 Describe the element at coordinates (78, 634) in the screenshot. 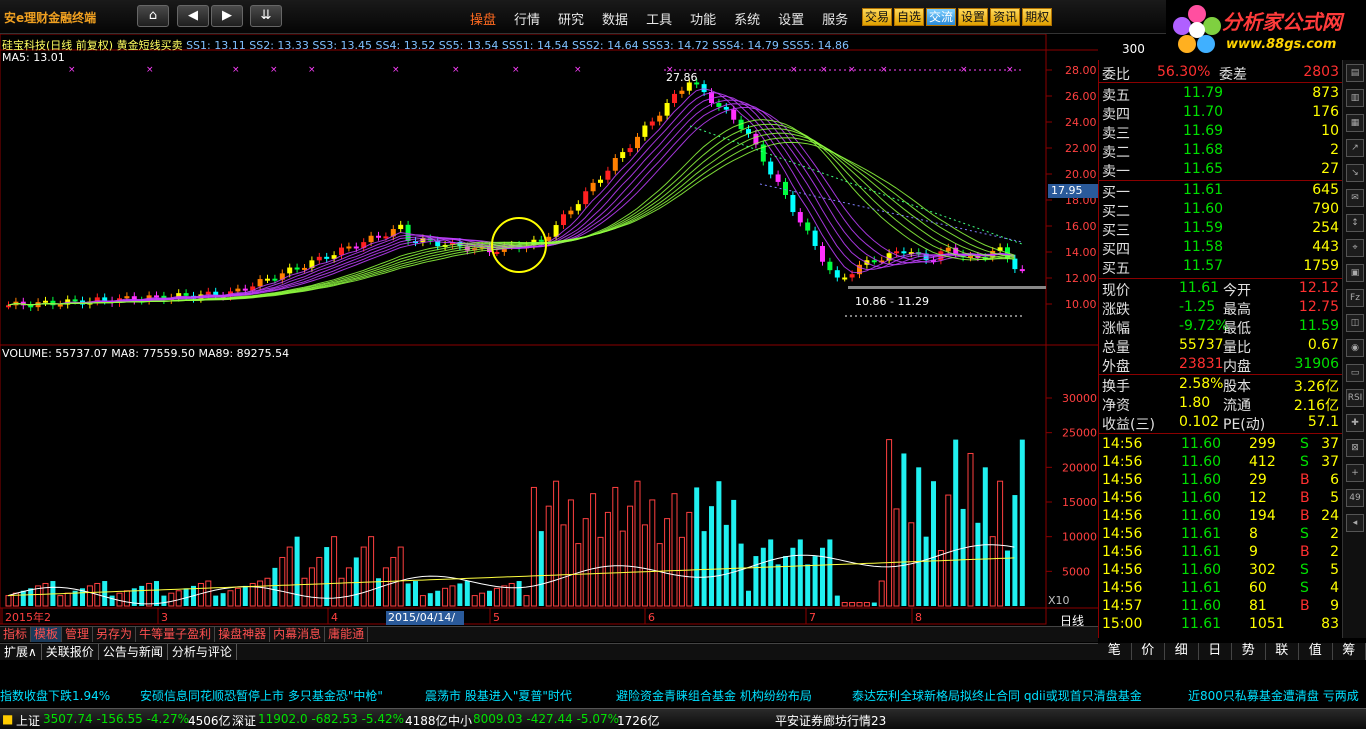

I see `indicator-tab: 管理` at that location.